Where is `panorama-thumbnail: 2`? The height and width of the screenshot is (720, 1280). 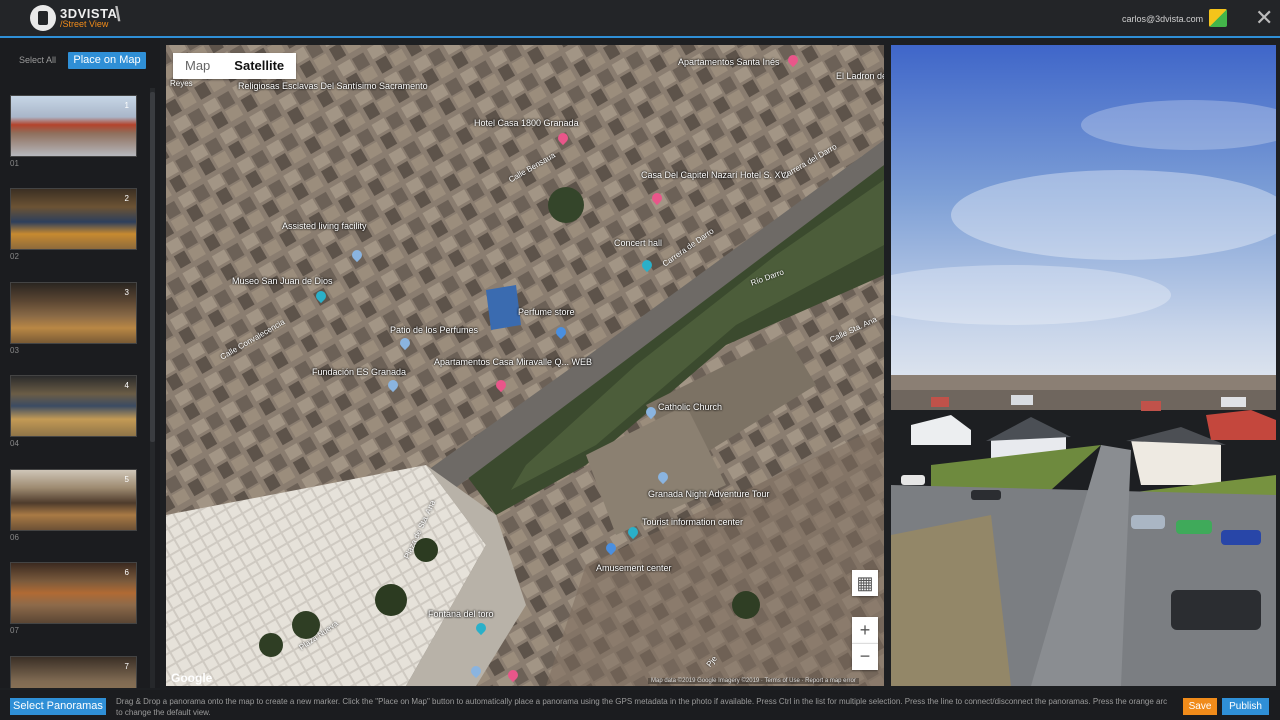 panorama-thumbnail: 2 is located at coordinates (73, 219).